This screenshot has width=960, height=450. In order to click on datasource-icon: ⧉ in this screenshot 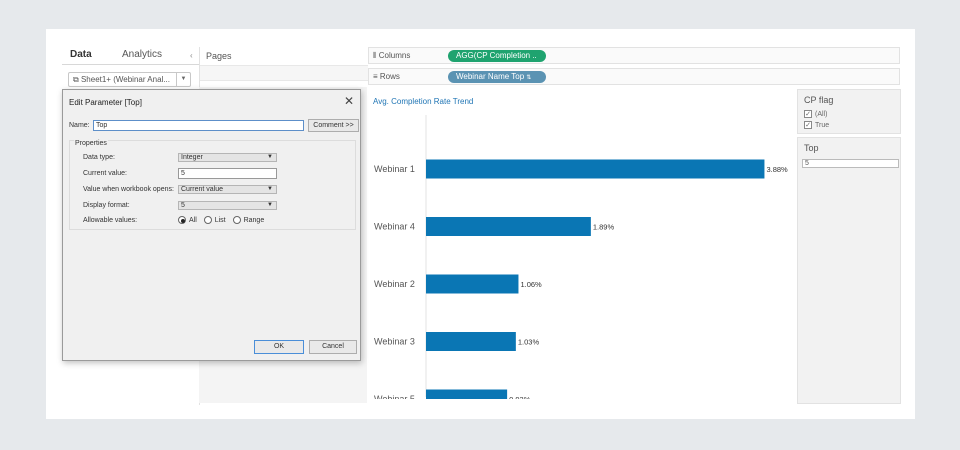, I will do `click(76, 79)`.